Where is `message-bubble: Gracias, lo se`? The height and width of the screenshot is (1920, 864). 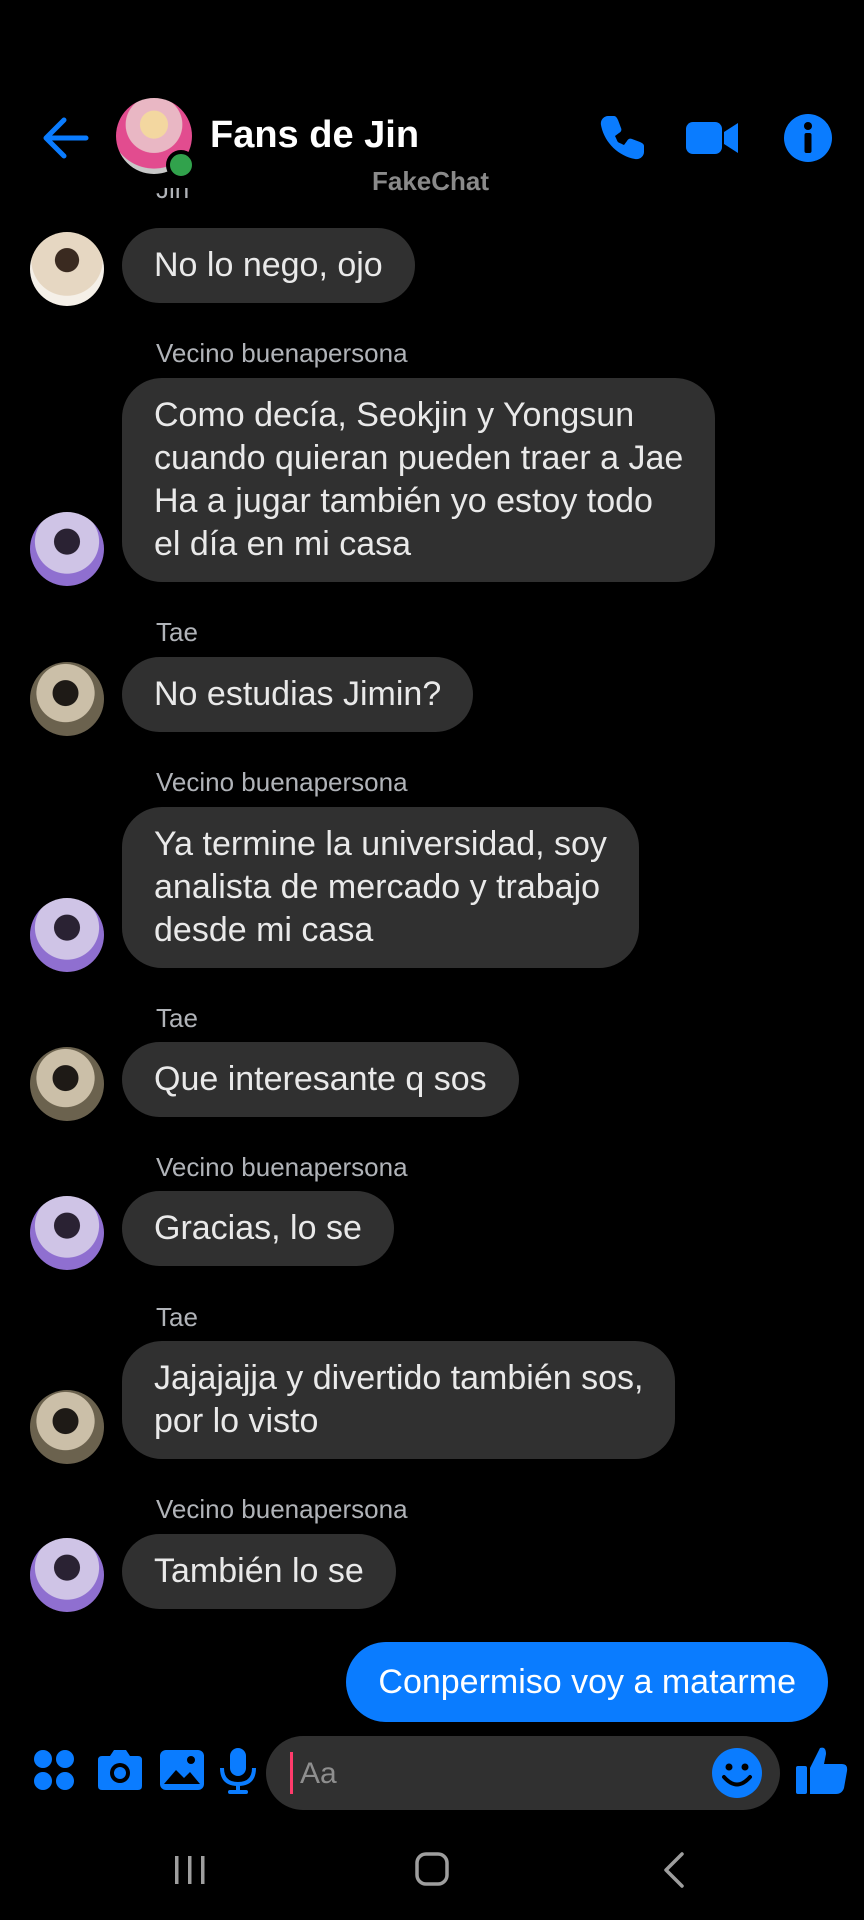
message-bubble: Gracias, lo se is located at coordinates (258, 1228).